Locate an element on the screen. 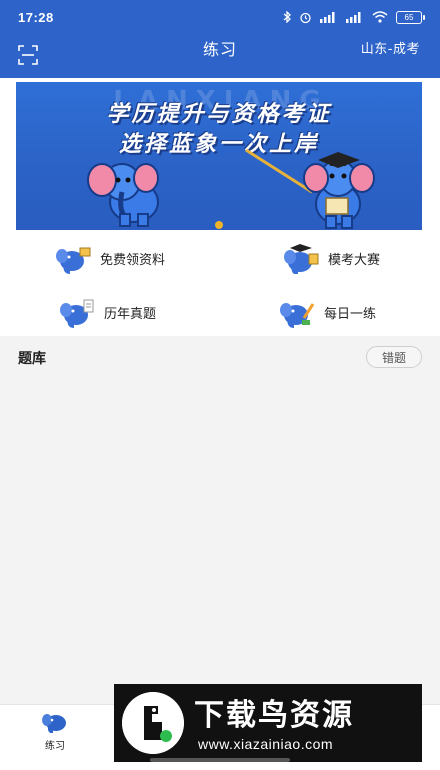 This screenshot has width=440, height=770. wifi-icon is located at coordinates (380, 17).